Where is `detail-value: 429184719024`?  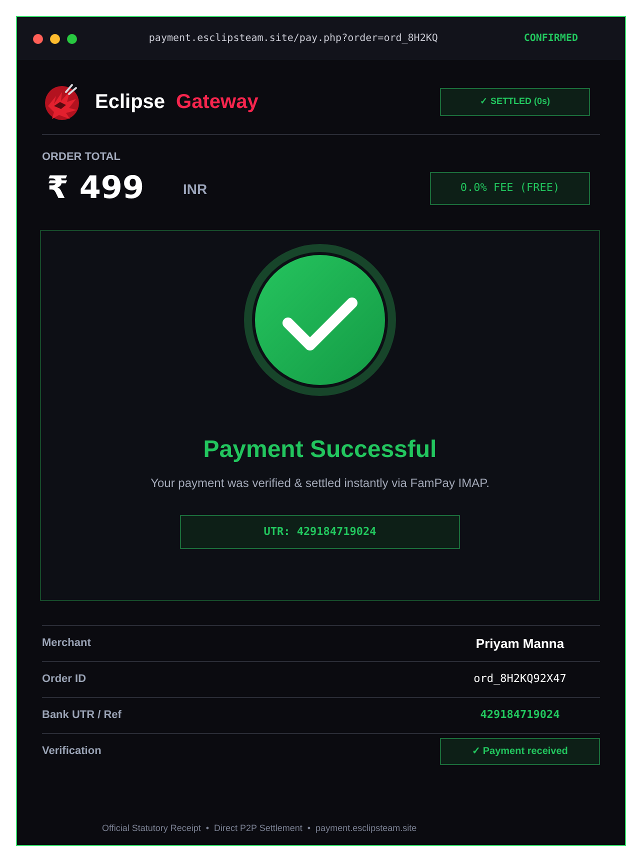
detail-value: 429184719024 is located at coordinates (520, 715).